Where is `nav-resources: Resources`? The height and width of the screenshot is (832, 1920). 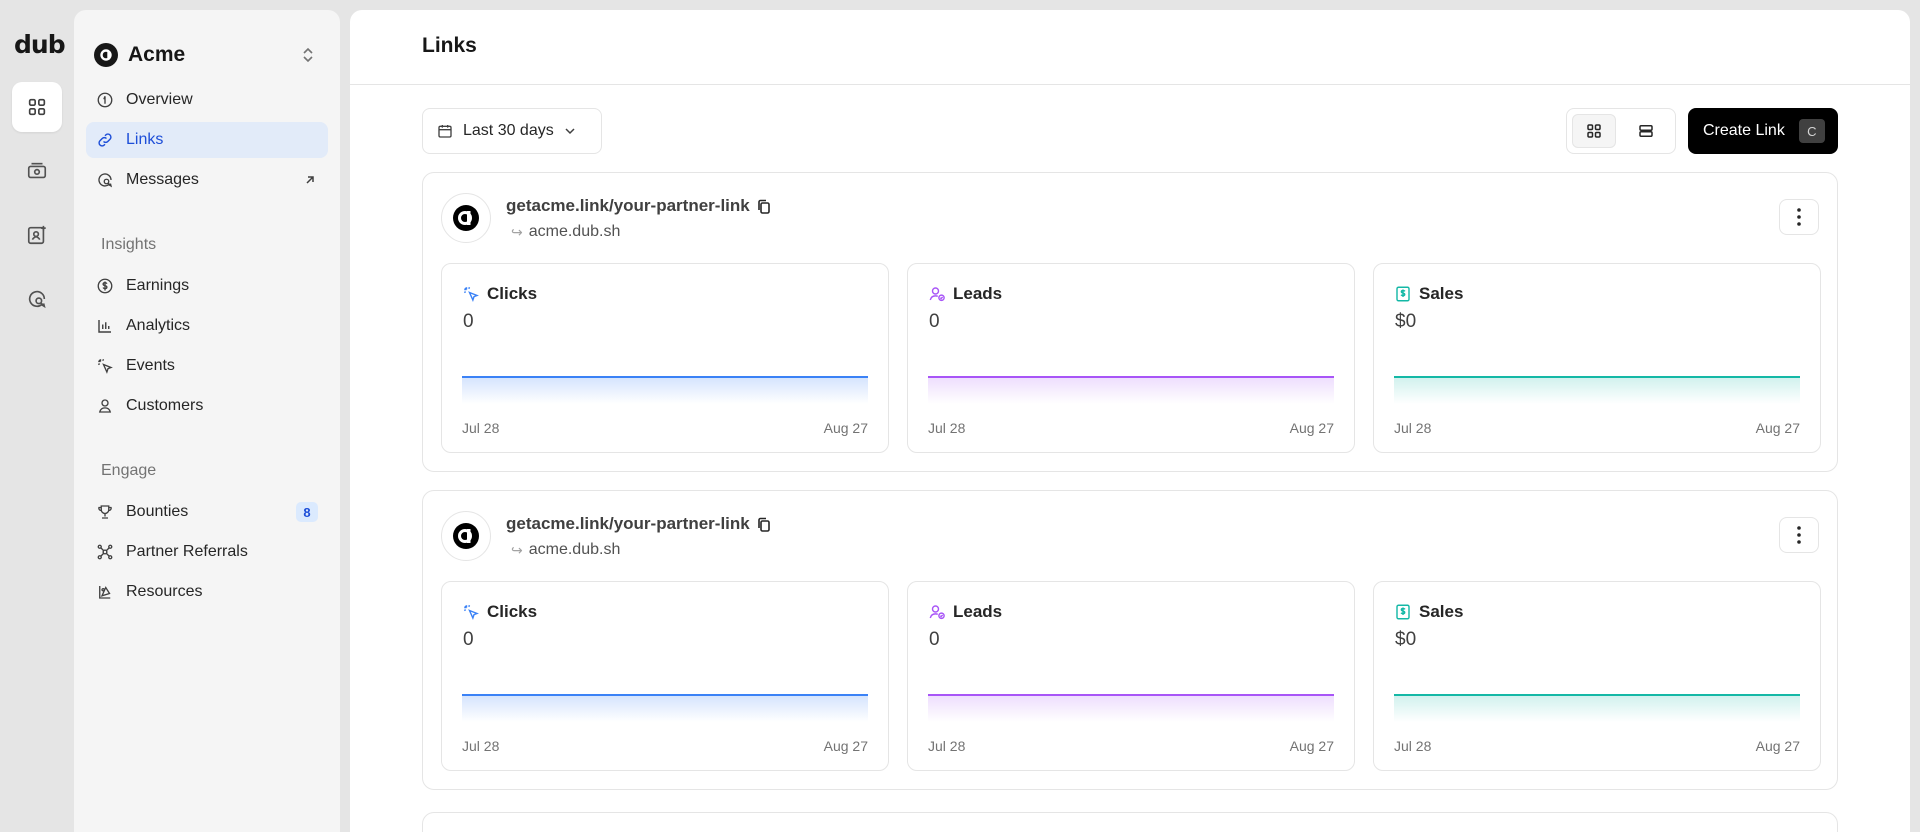
nav-resources: Resources is located at coordinates (207, 592).